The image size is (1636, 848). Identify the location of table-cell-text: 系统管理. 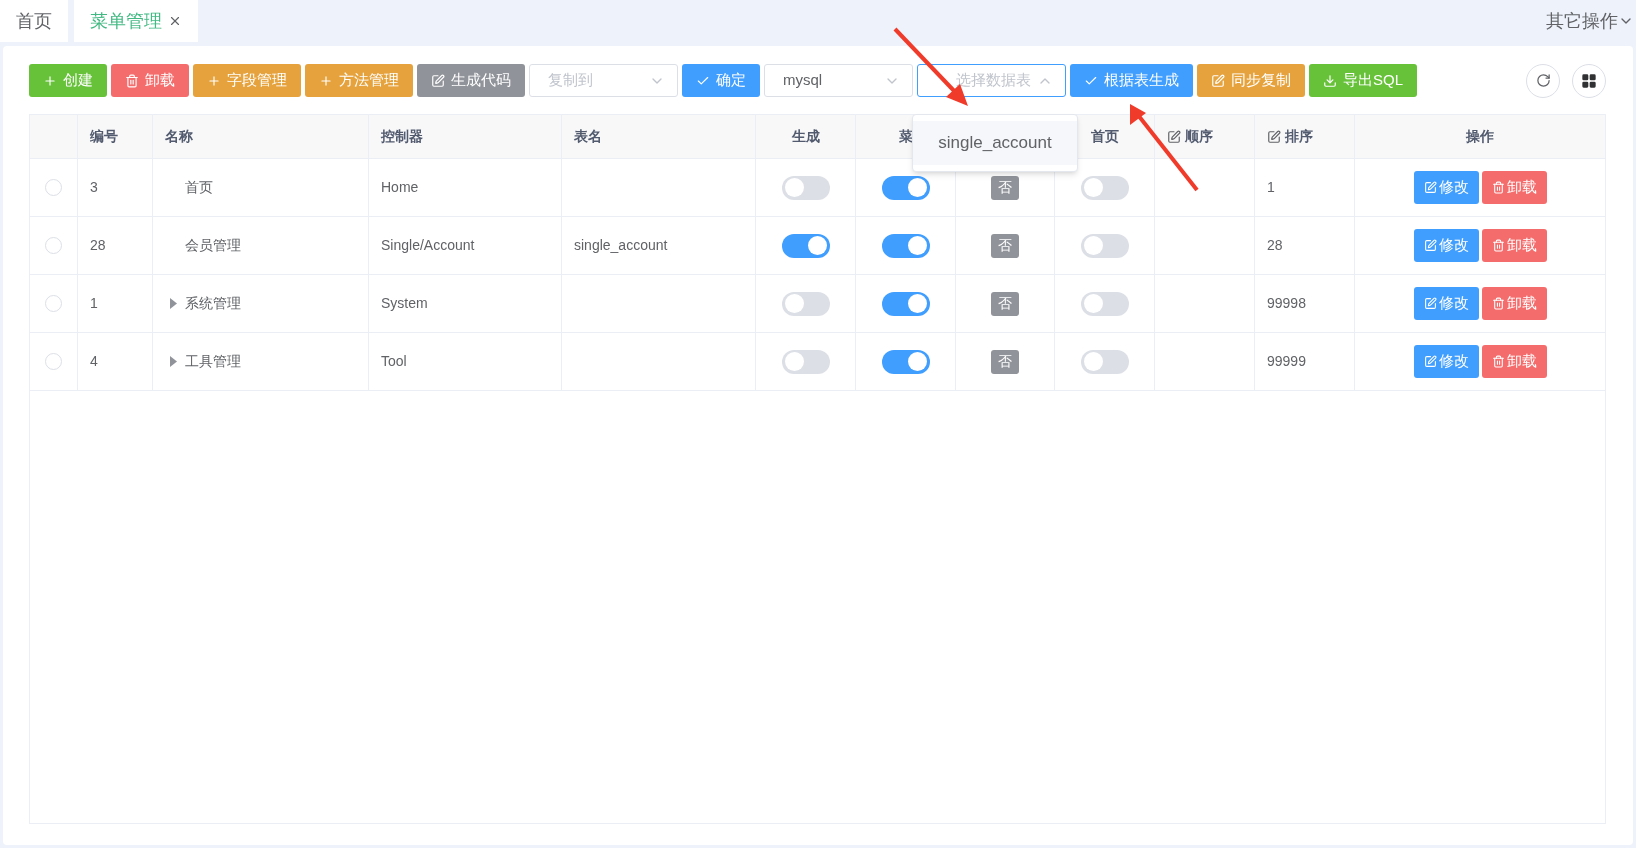
(213, 303).